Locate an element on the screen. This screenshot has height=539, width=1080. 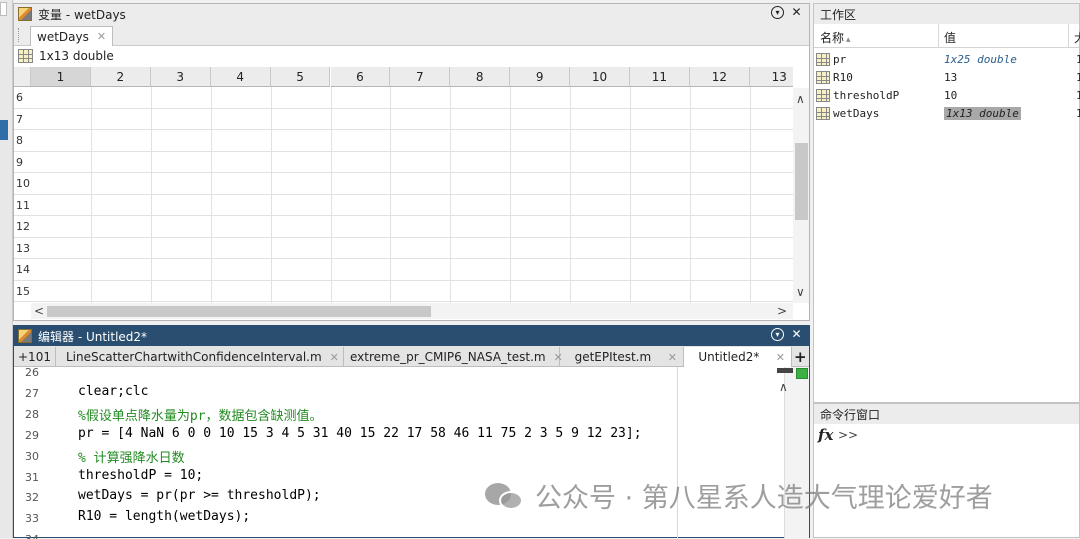
column-header: 1 is located at coordinates (61, 77).